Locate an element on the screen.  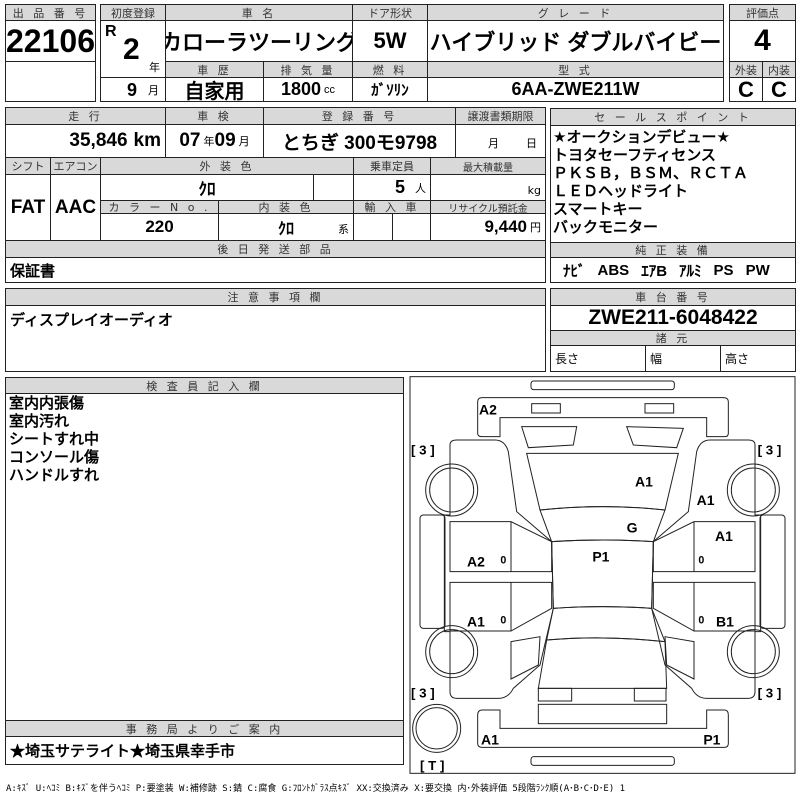
rear-panel is located at coordinates (602, 714).